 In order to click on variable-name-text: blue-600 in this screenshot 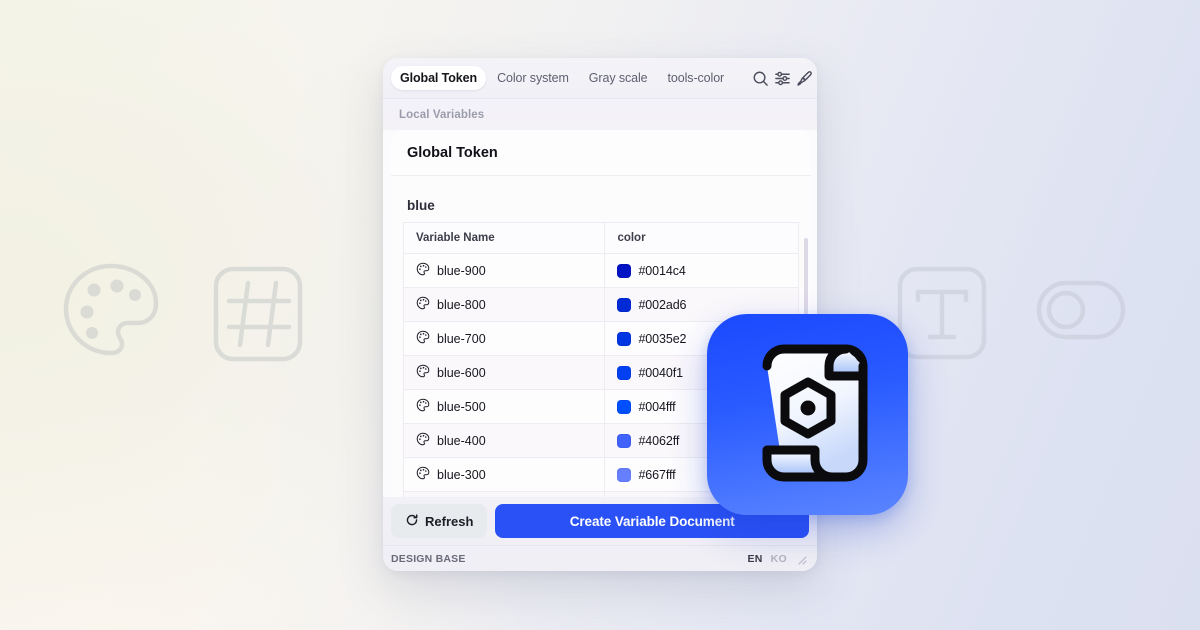, I will do `click(461, 372)`.